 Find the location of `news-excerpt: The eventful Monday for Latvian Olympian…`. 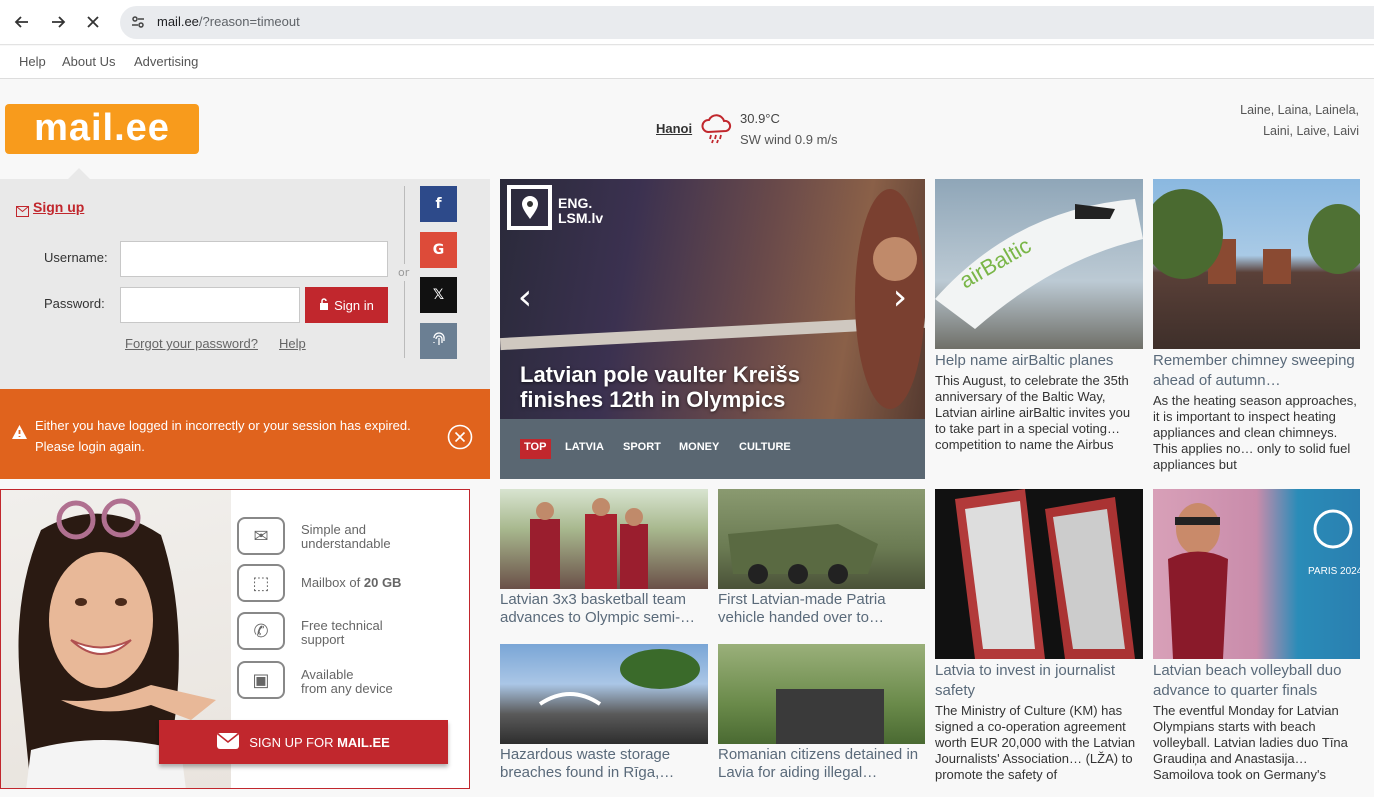

news-excerpt: The eventful Monday for Latvian Olympian… is located at coordinates (1250, 742).